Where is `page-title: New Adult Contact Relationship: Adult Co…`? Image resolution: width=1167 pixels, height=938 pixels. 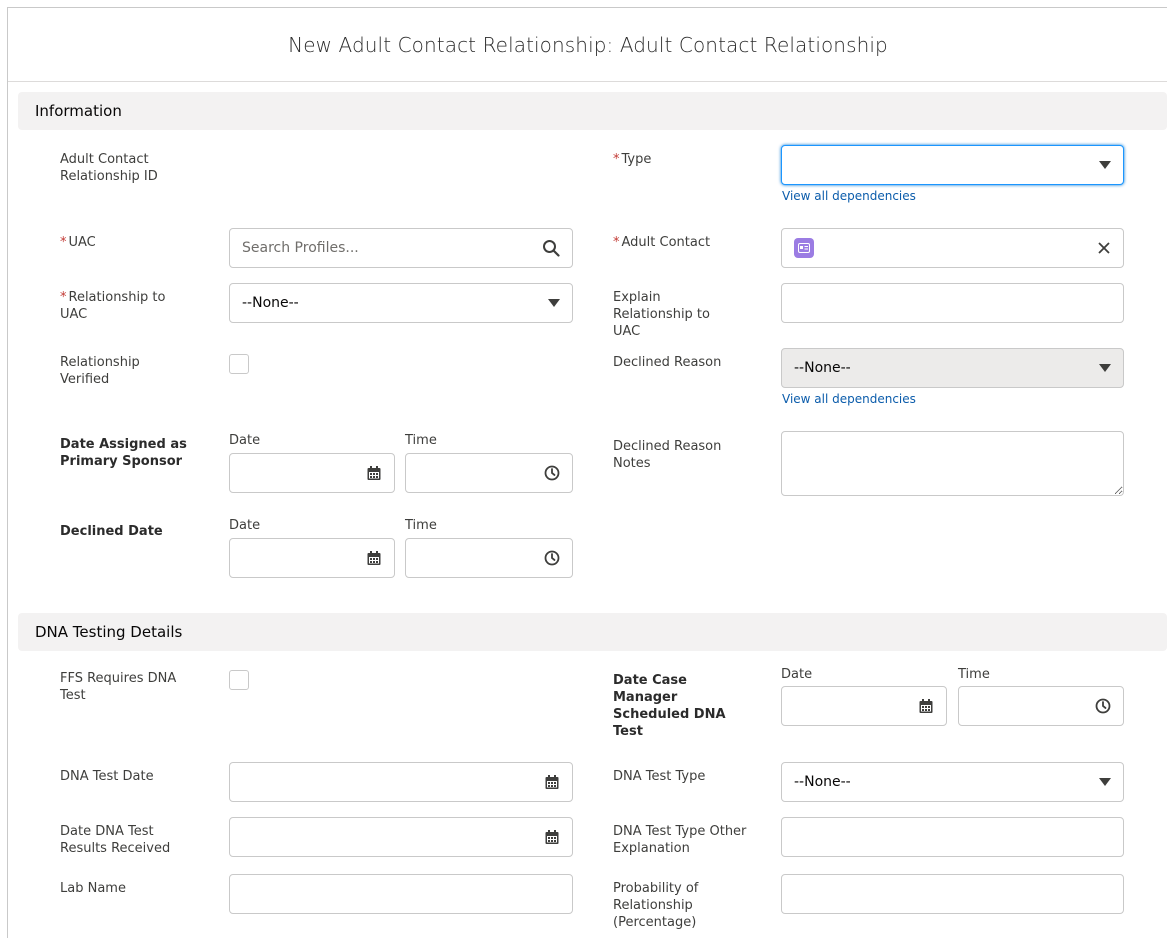 page-title: New Adult Contact Relationship: Adult Co… is located at coordinates (588, 44).